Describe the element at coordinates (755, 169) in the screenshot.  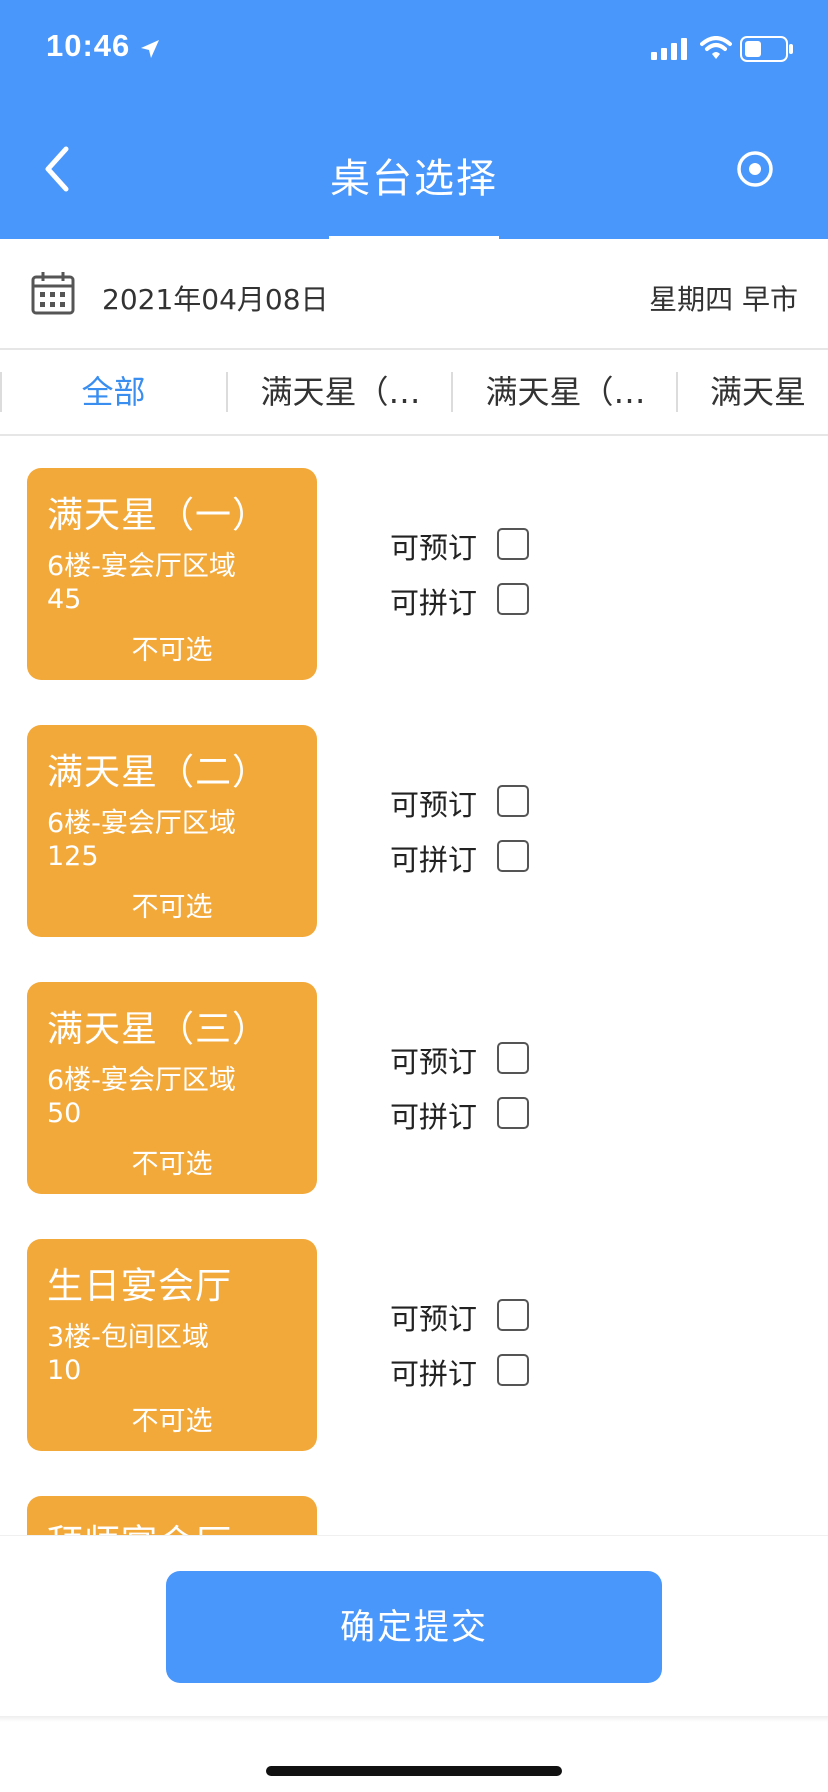
I see `target-icon` at that location.